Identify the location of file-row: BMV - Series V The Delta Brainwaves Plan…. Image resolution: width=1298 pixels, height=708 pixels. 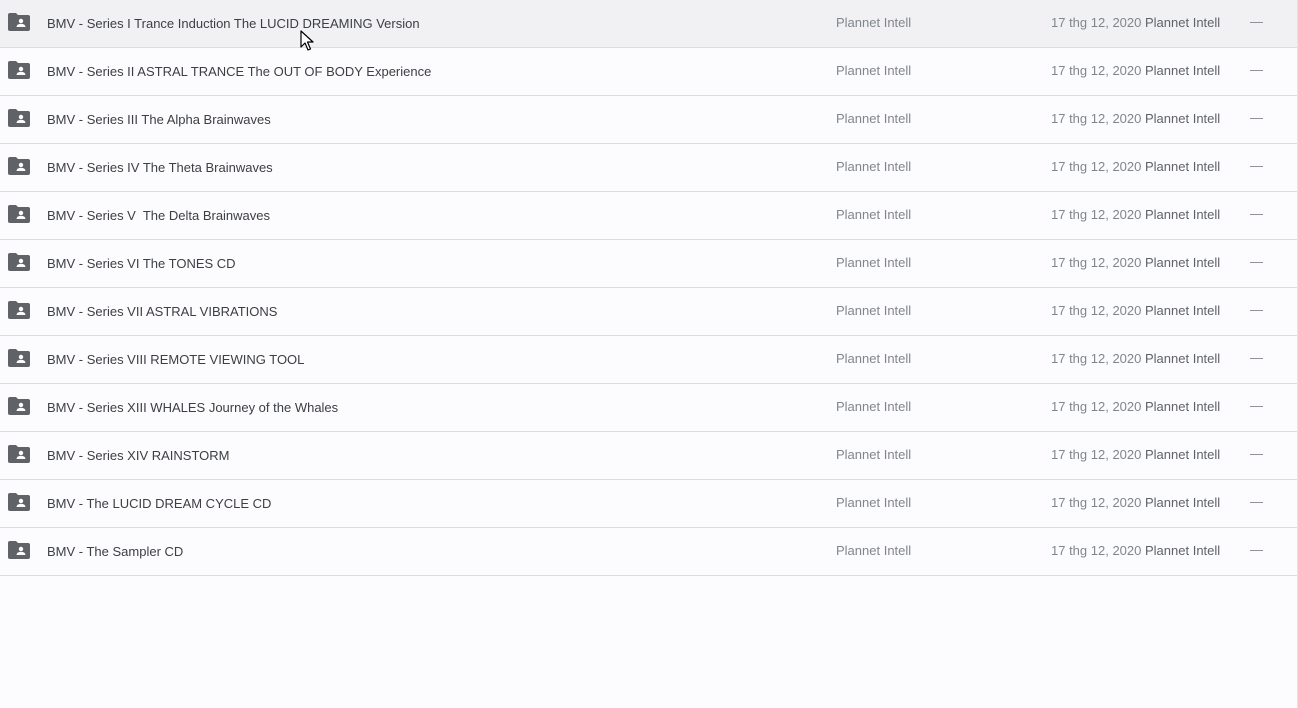
(648, 216).